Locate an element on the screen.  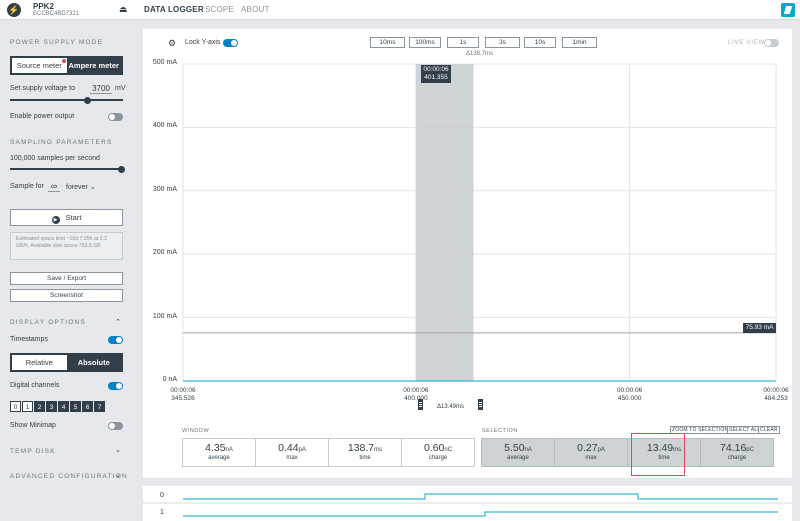
y-tick-label: 200 mA is located at coordinates (164, 253).